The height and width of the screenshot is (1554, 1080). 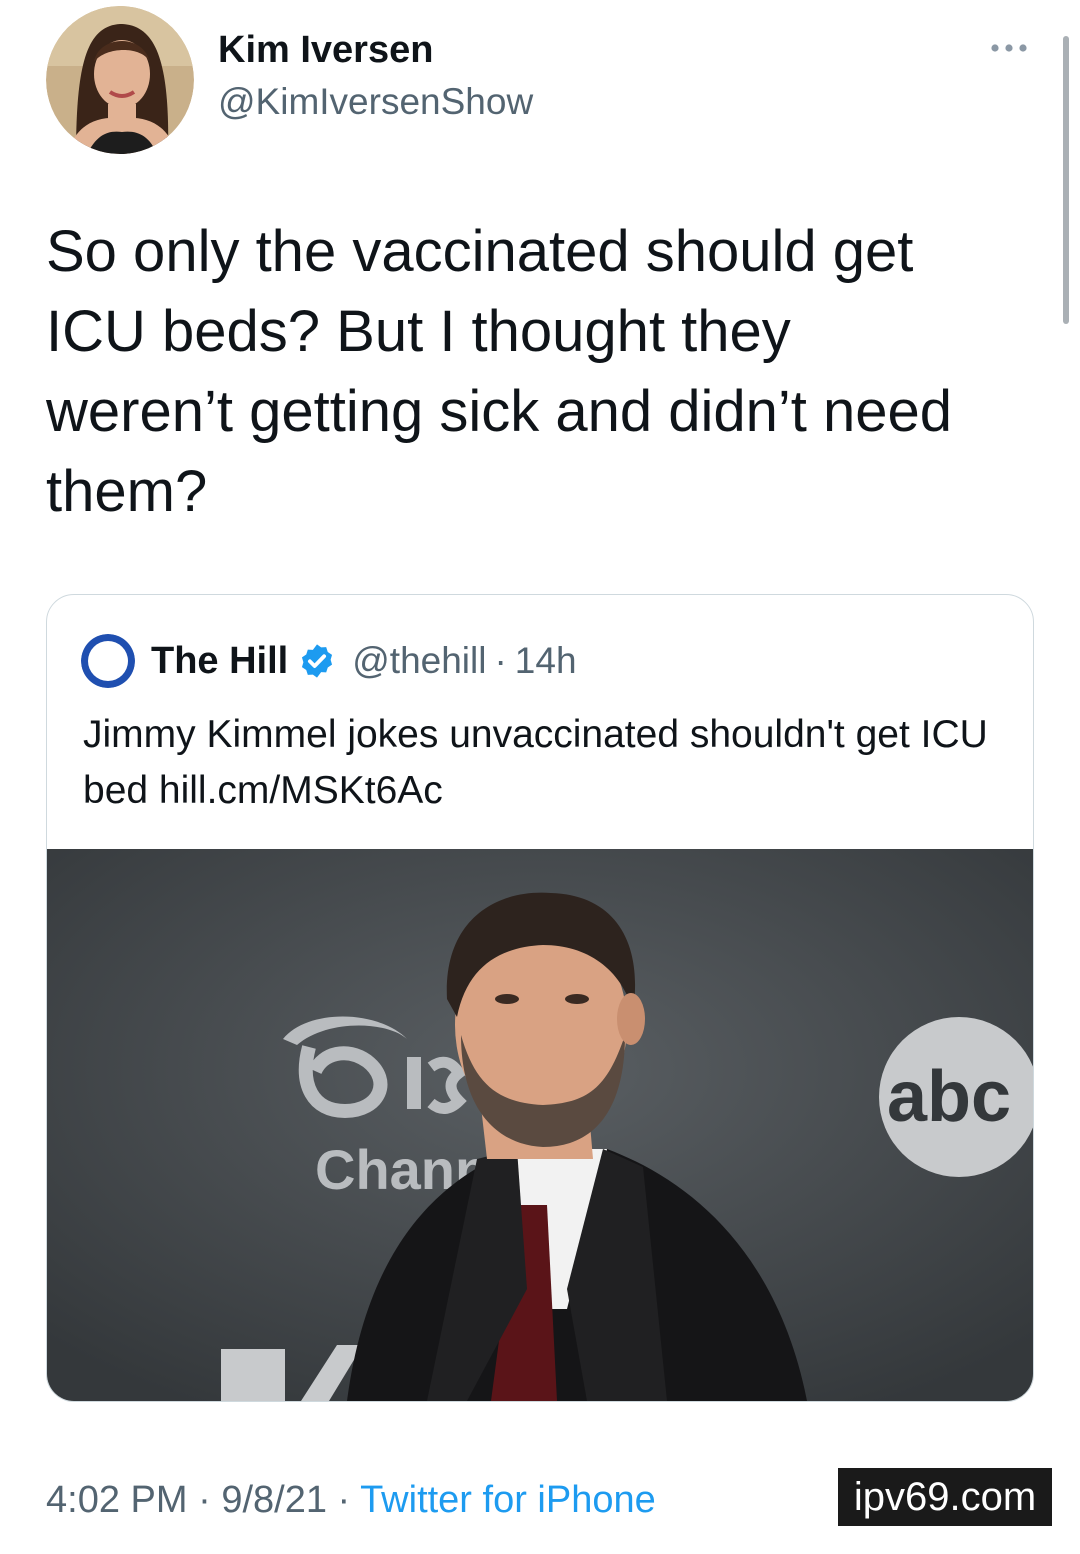 I want to click on tweet-time: 4:02 PM, so click(x=117, y=1500).